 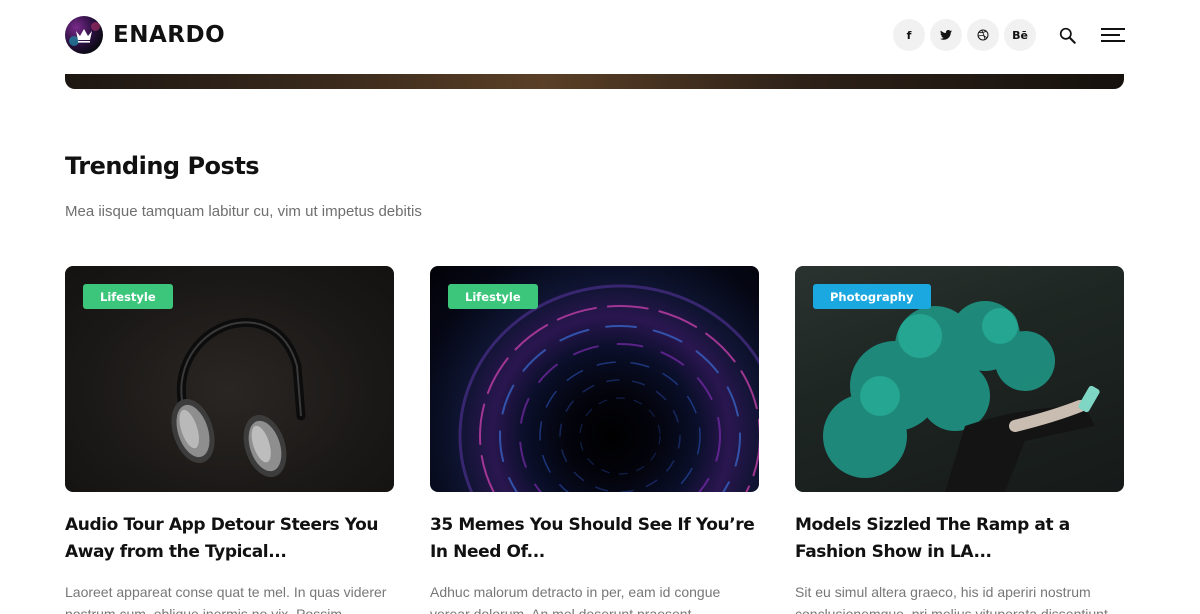 I want to click on hamburger-menu-icon, so click(x=1113, y=35).